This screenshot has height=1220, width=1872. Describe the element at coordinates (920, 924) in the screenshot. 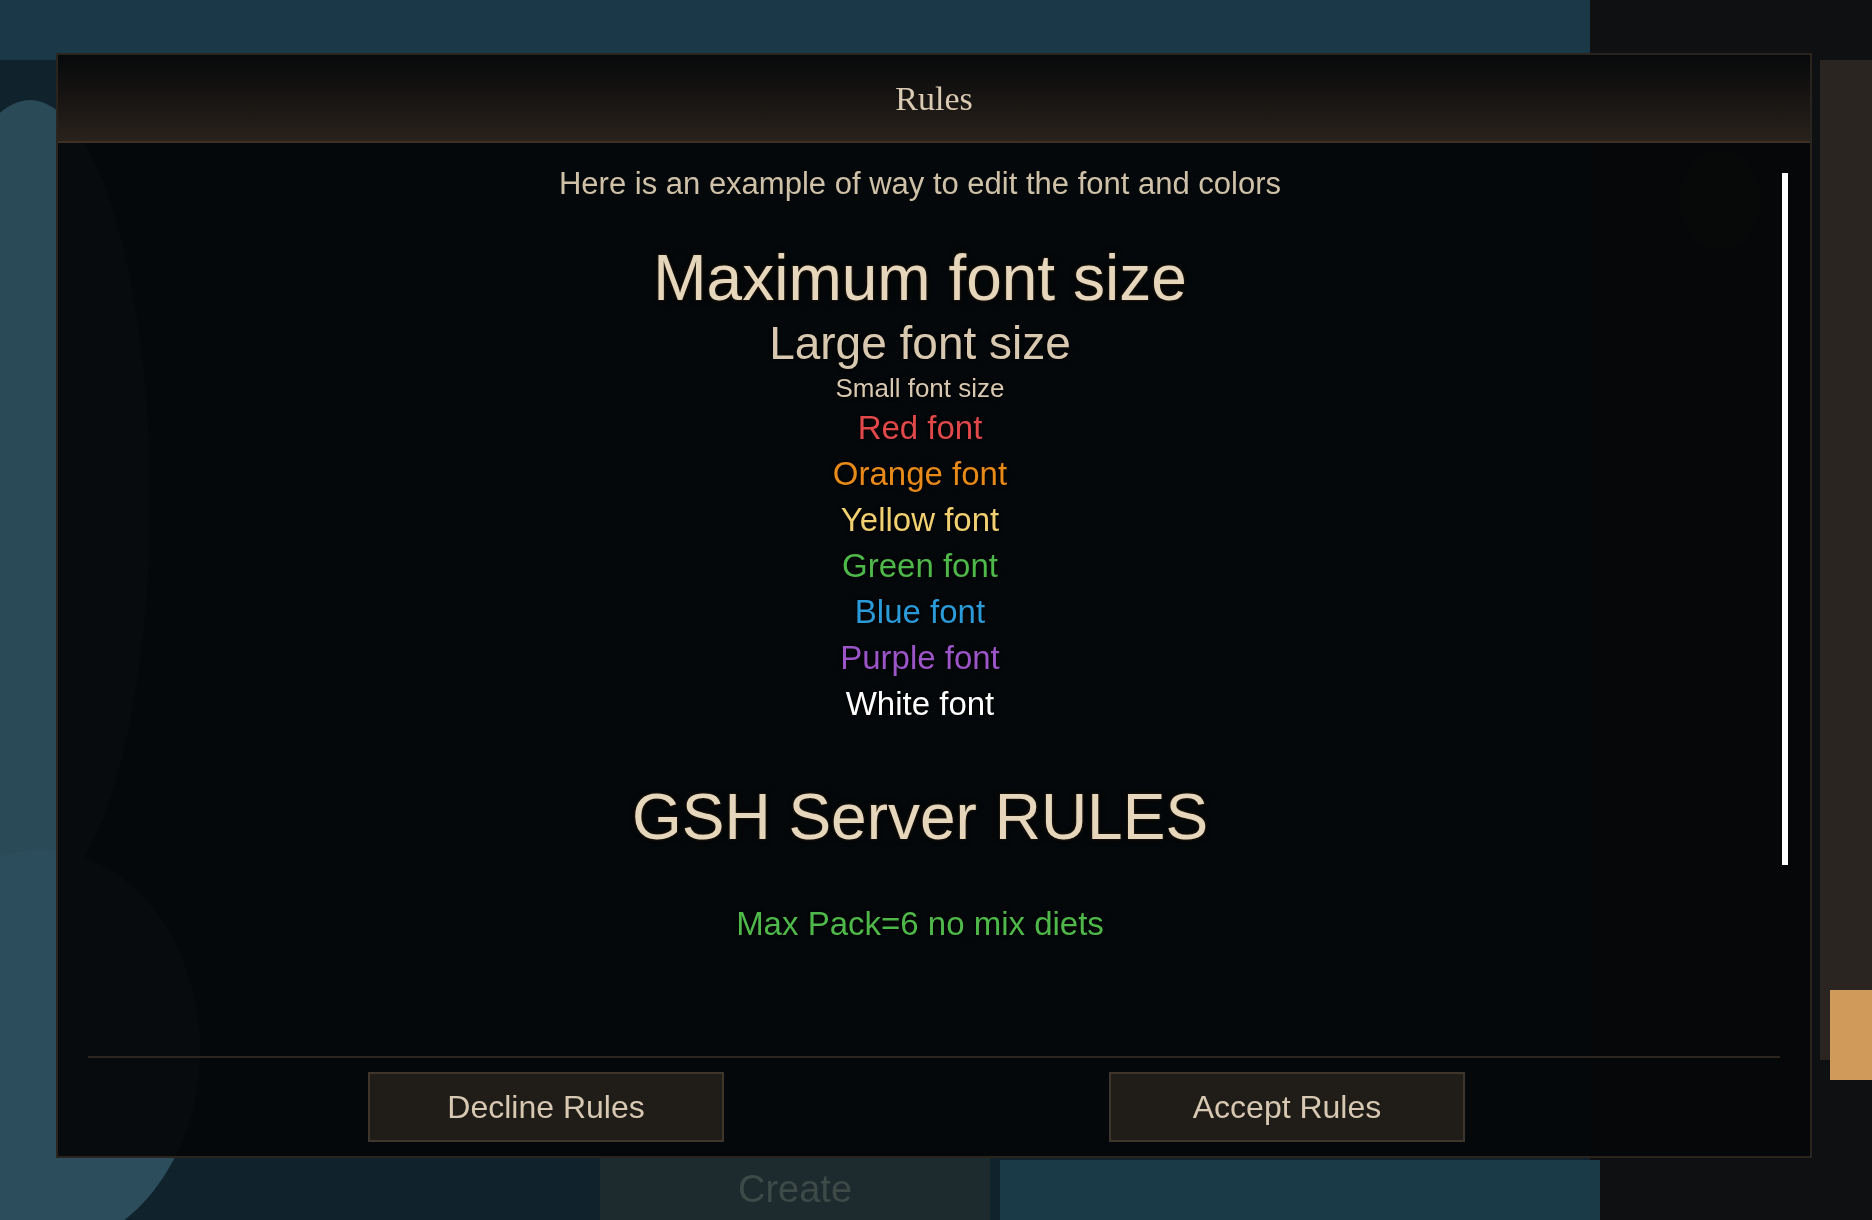

I see `rule-text: Max Pack=6 no mix diets` at that location.